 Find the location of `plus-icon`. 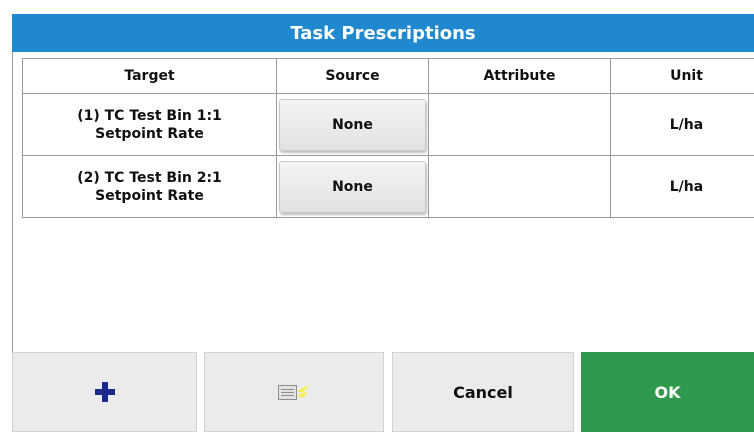

plus-icon is located at coordinates (104, 392).